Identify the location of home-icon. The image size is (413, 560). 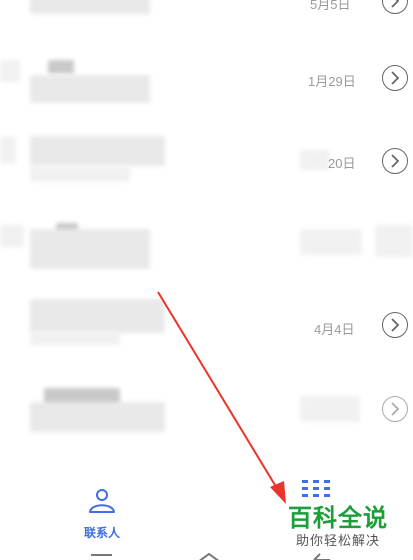
(209, 555).